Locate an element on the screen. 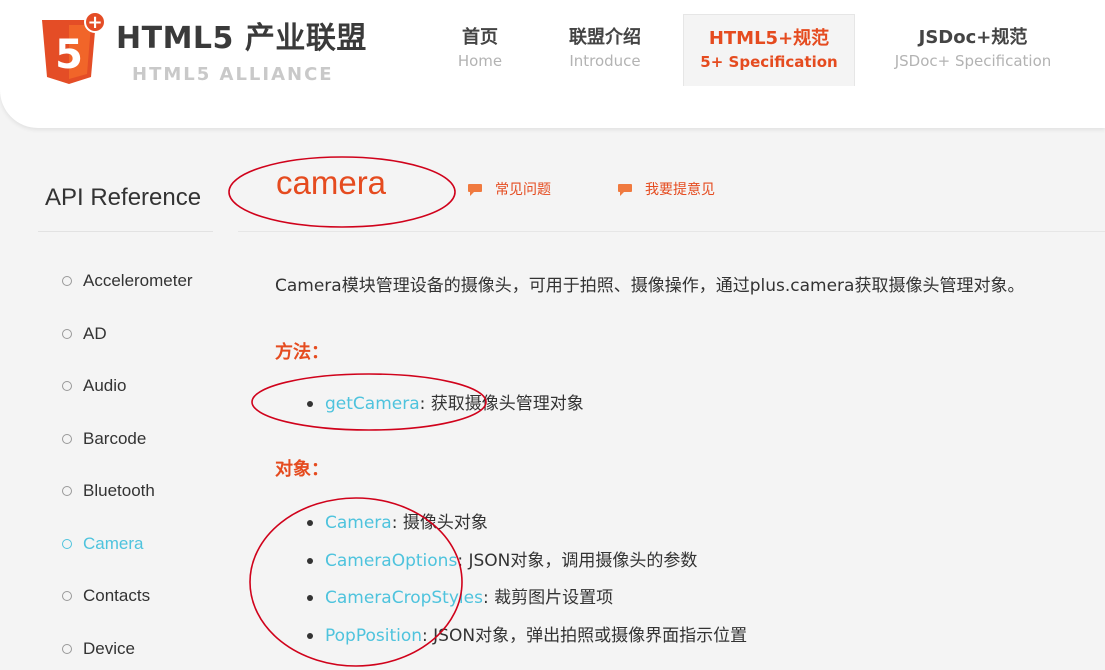 This screenshot has height=670, width=1105. list-item: CameraOptions: JSON对象，调用摄像头的参数 is located at coordinates (526, 566).